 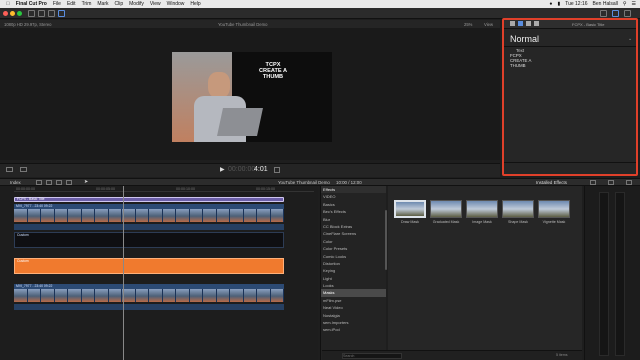 I want to click on category-item: mFilm.pse, so click(x=353, y=300).